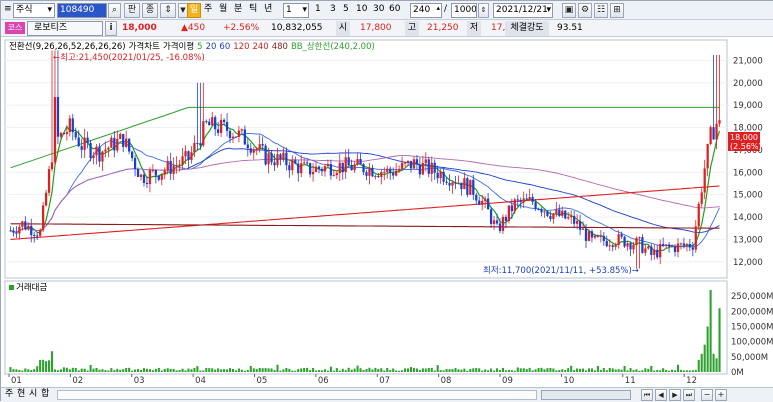 This screenshot has height=402, width=773. I want to click on minute-1: 1, so click(318, 9).